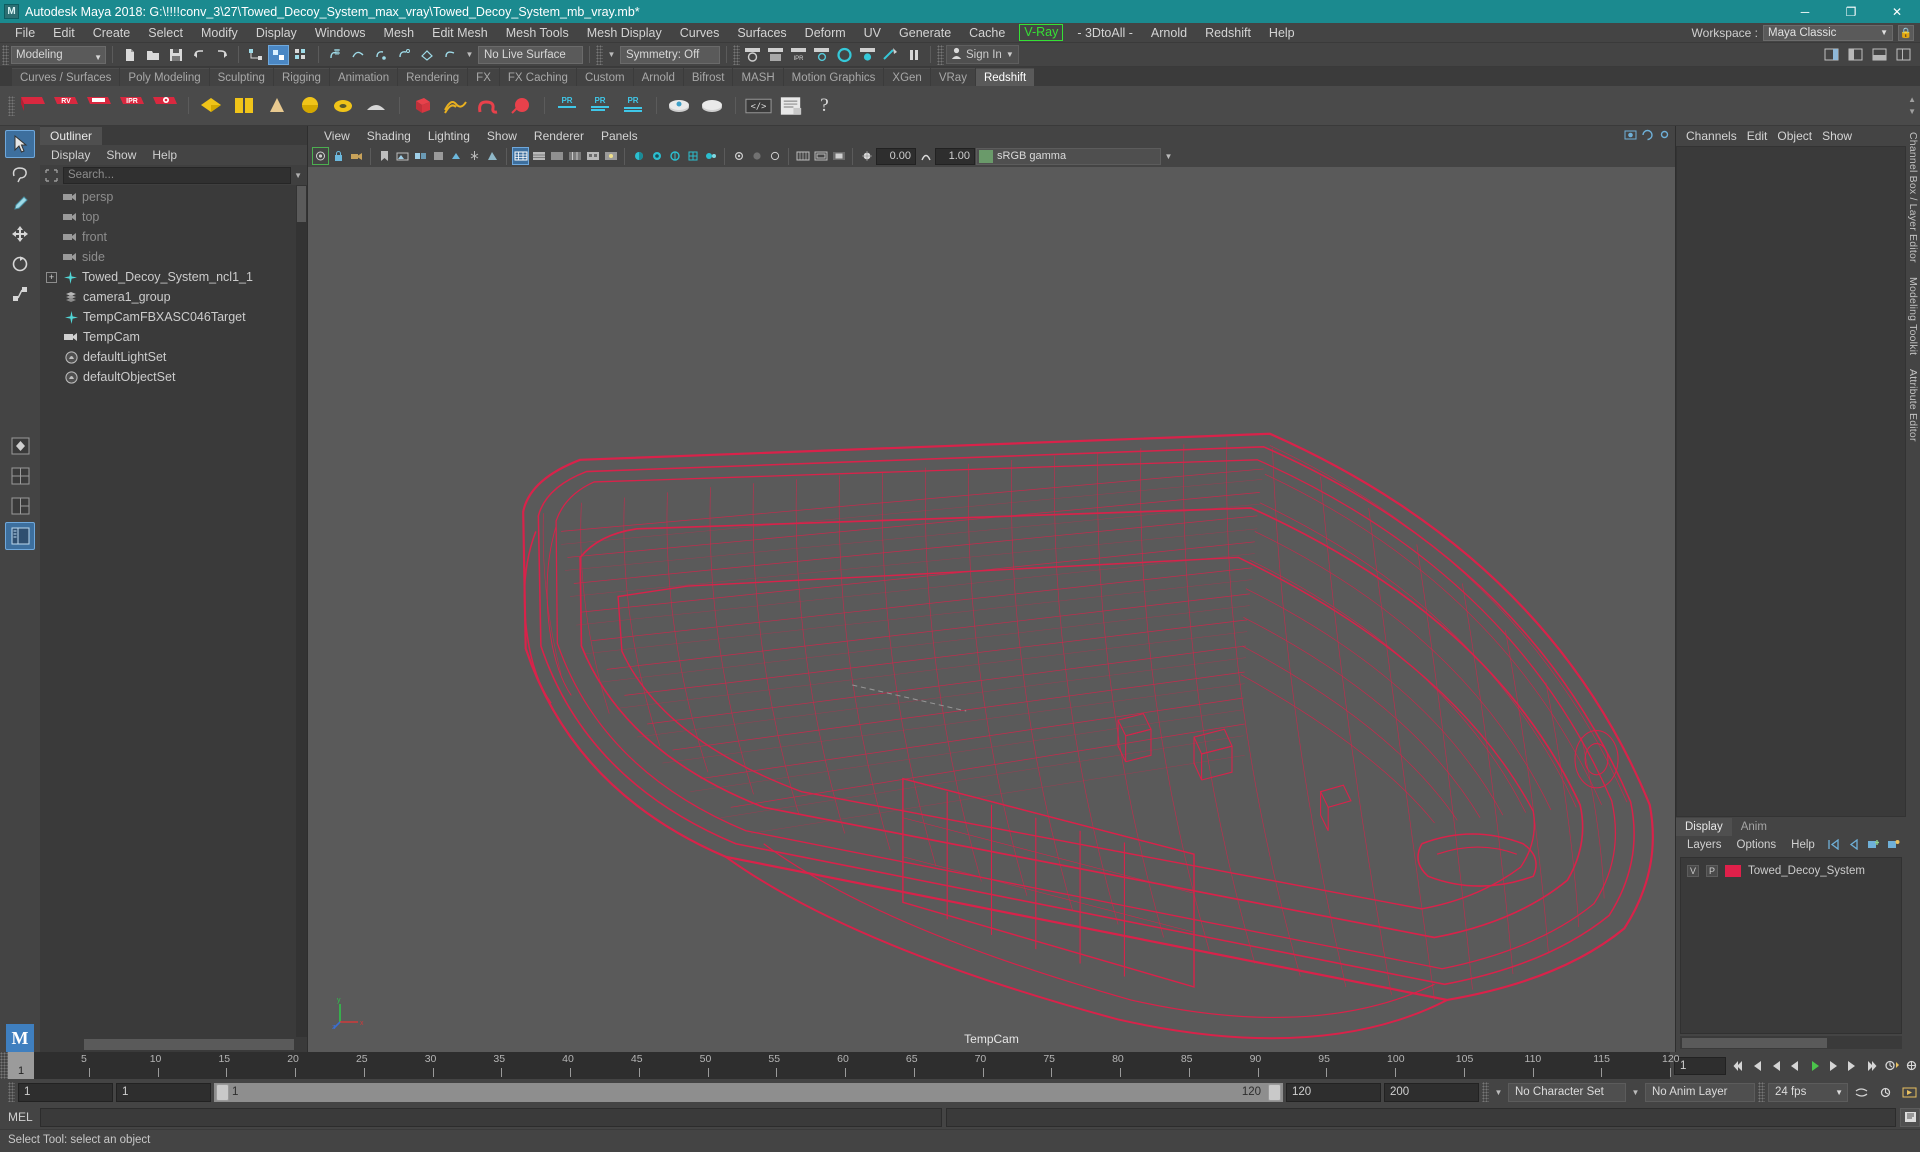 This screenshot has height=1152, width=1920. Describe the element at coordinates (1068, 156) in the screenshot. I see `color-space-select: sRGB gamma` at that location.